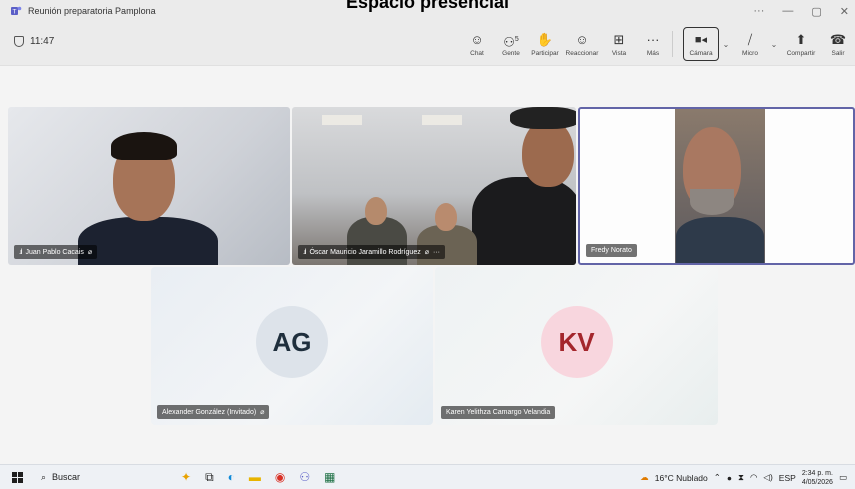 This screenshot has height=489, width=855. What do you see at coordinates (543, 118) in the screenshot?
I see `participant-cap` at bounding box center [543, 118].